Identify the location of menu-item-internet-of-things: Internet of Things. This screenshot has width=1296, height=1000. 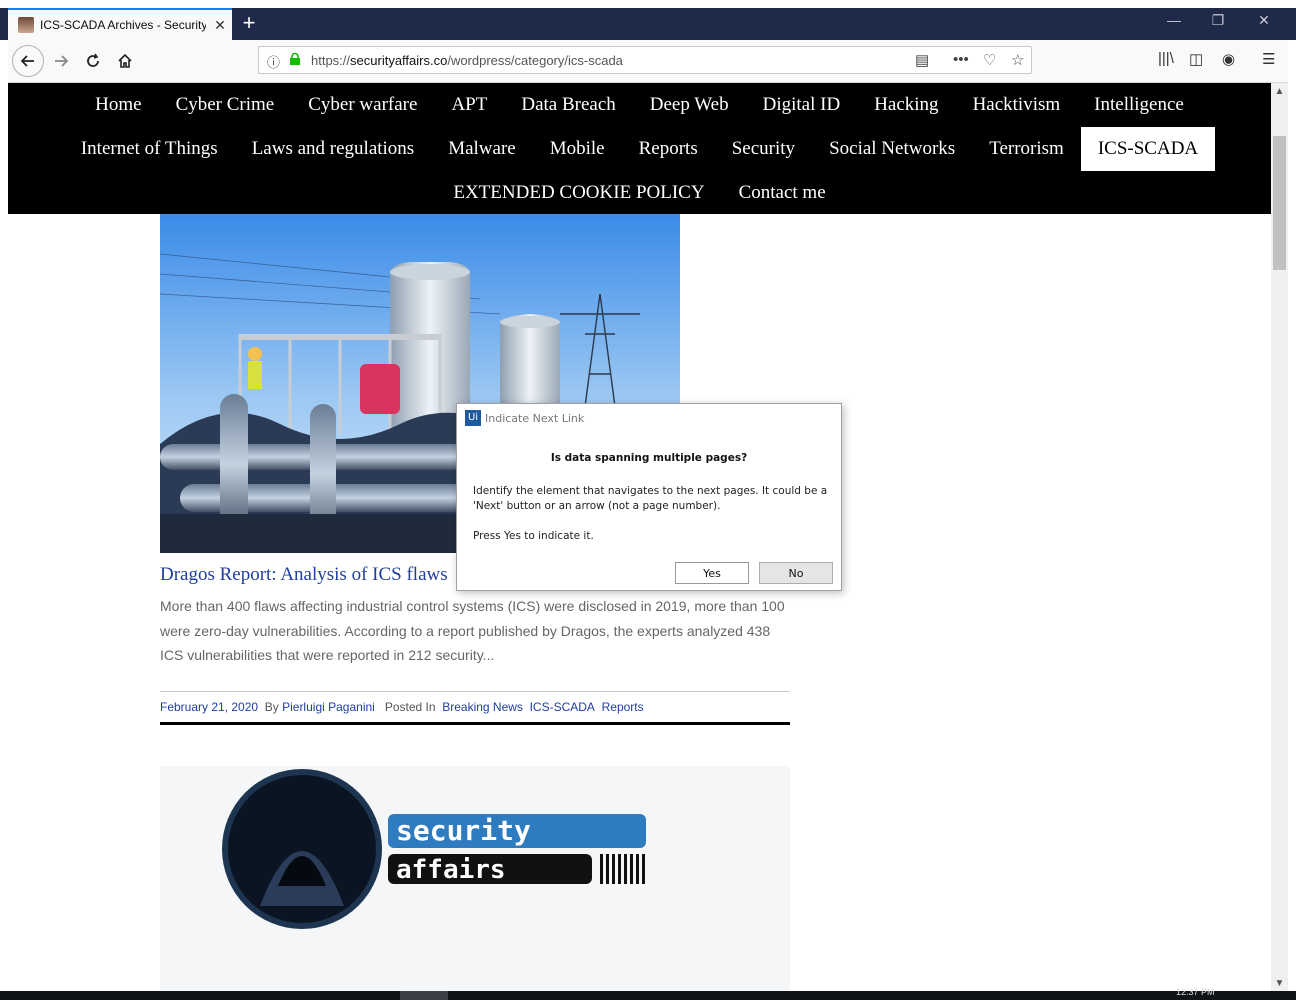
(149, 149).